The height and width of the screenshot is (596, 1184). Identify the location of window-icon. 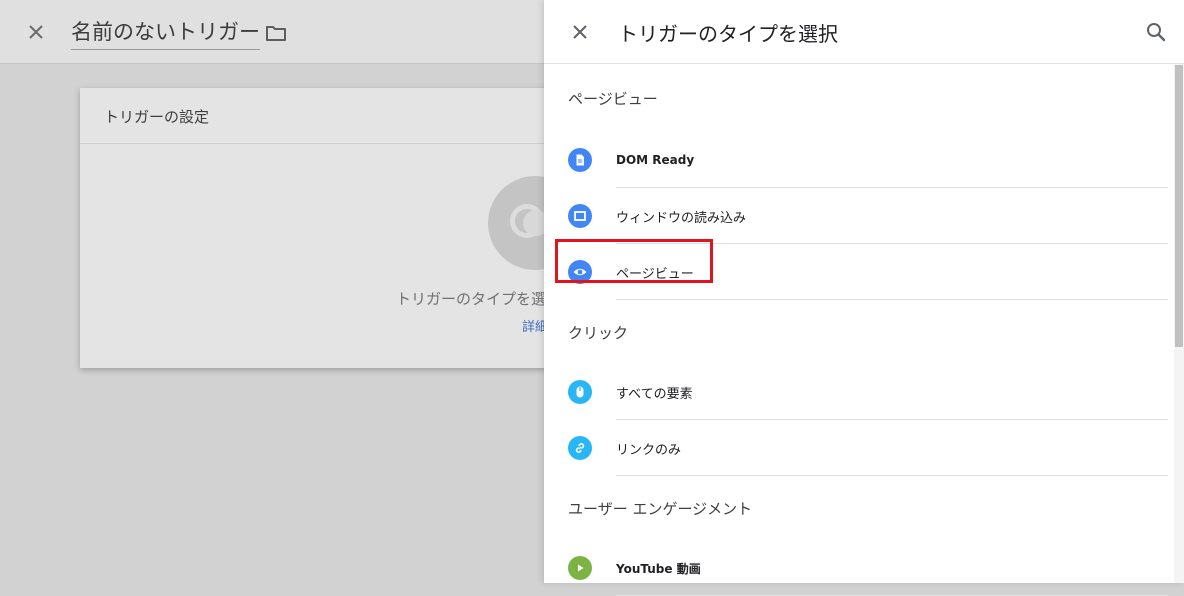
(580, 216).